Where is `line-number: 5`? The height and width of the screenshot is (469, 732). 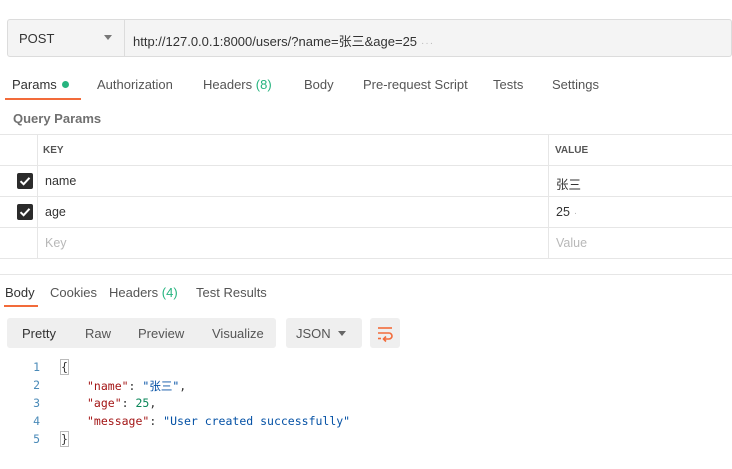
line-number: 5 is located at coordinates (36, 439).